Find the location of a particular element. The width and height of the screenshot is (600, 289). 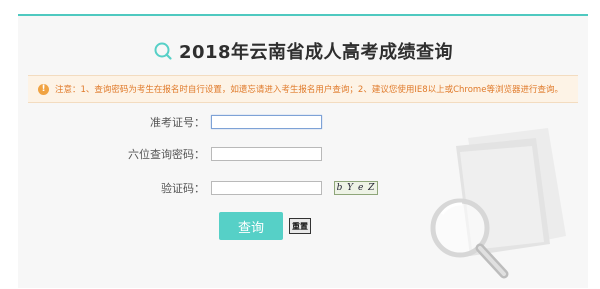

reset-button: 重置 is located at coordinates (300, 226).